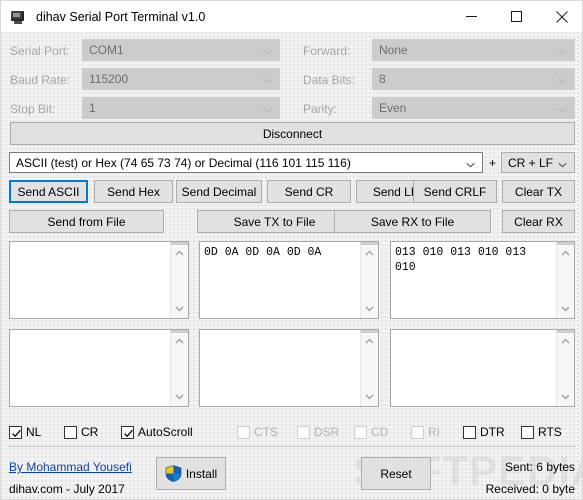  Describe the element at coordinates (157, 432) in the screenshot. I see `checkbox-autoscroll: AutoScroll` at that location.